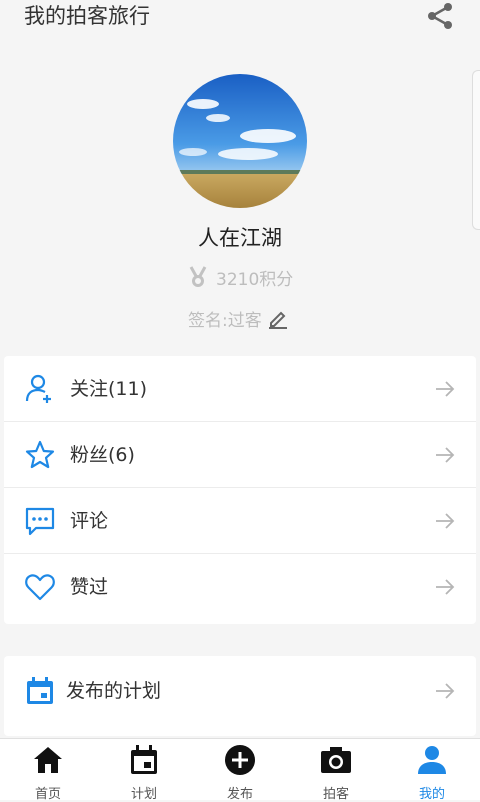 The image size is (480, 802). I want to click on nav-publish: 发布, so click(240, 770).